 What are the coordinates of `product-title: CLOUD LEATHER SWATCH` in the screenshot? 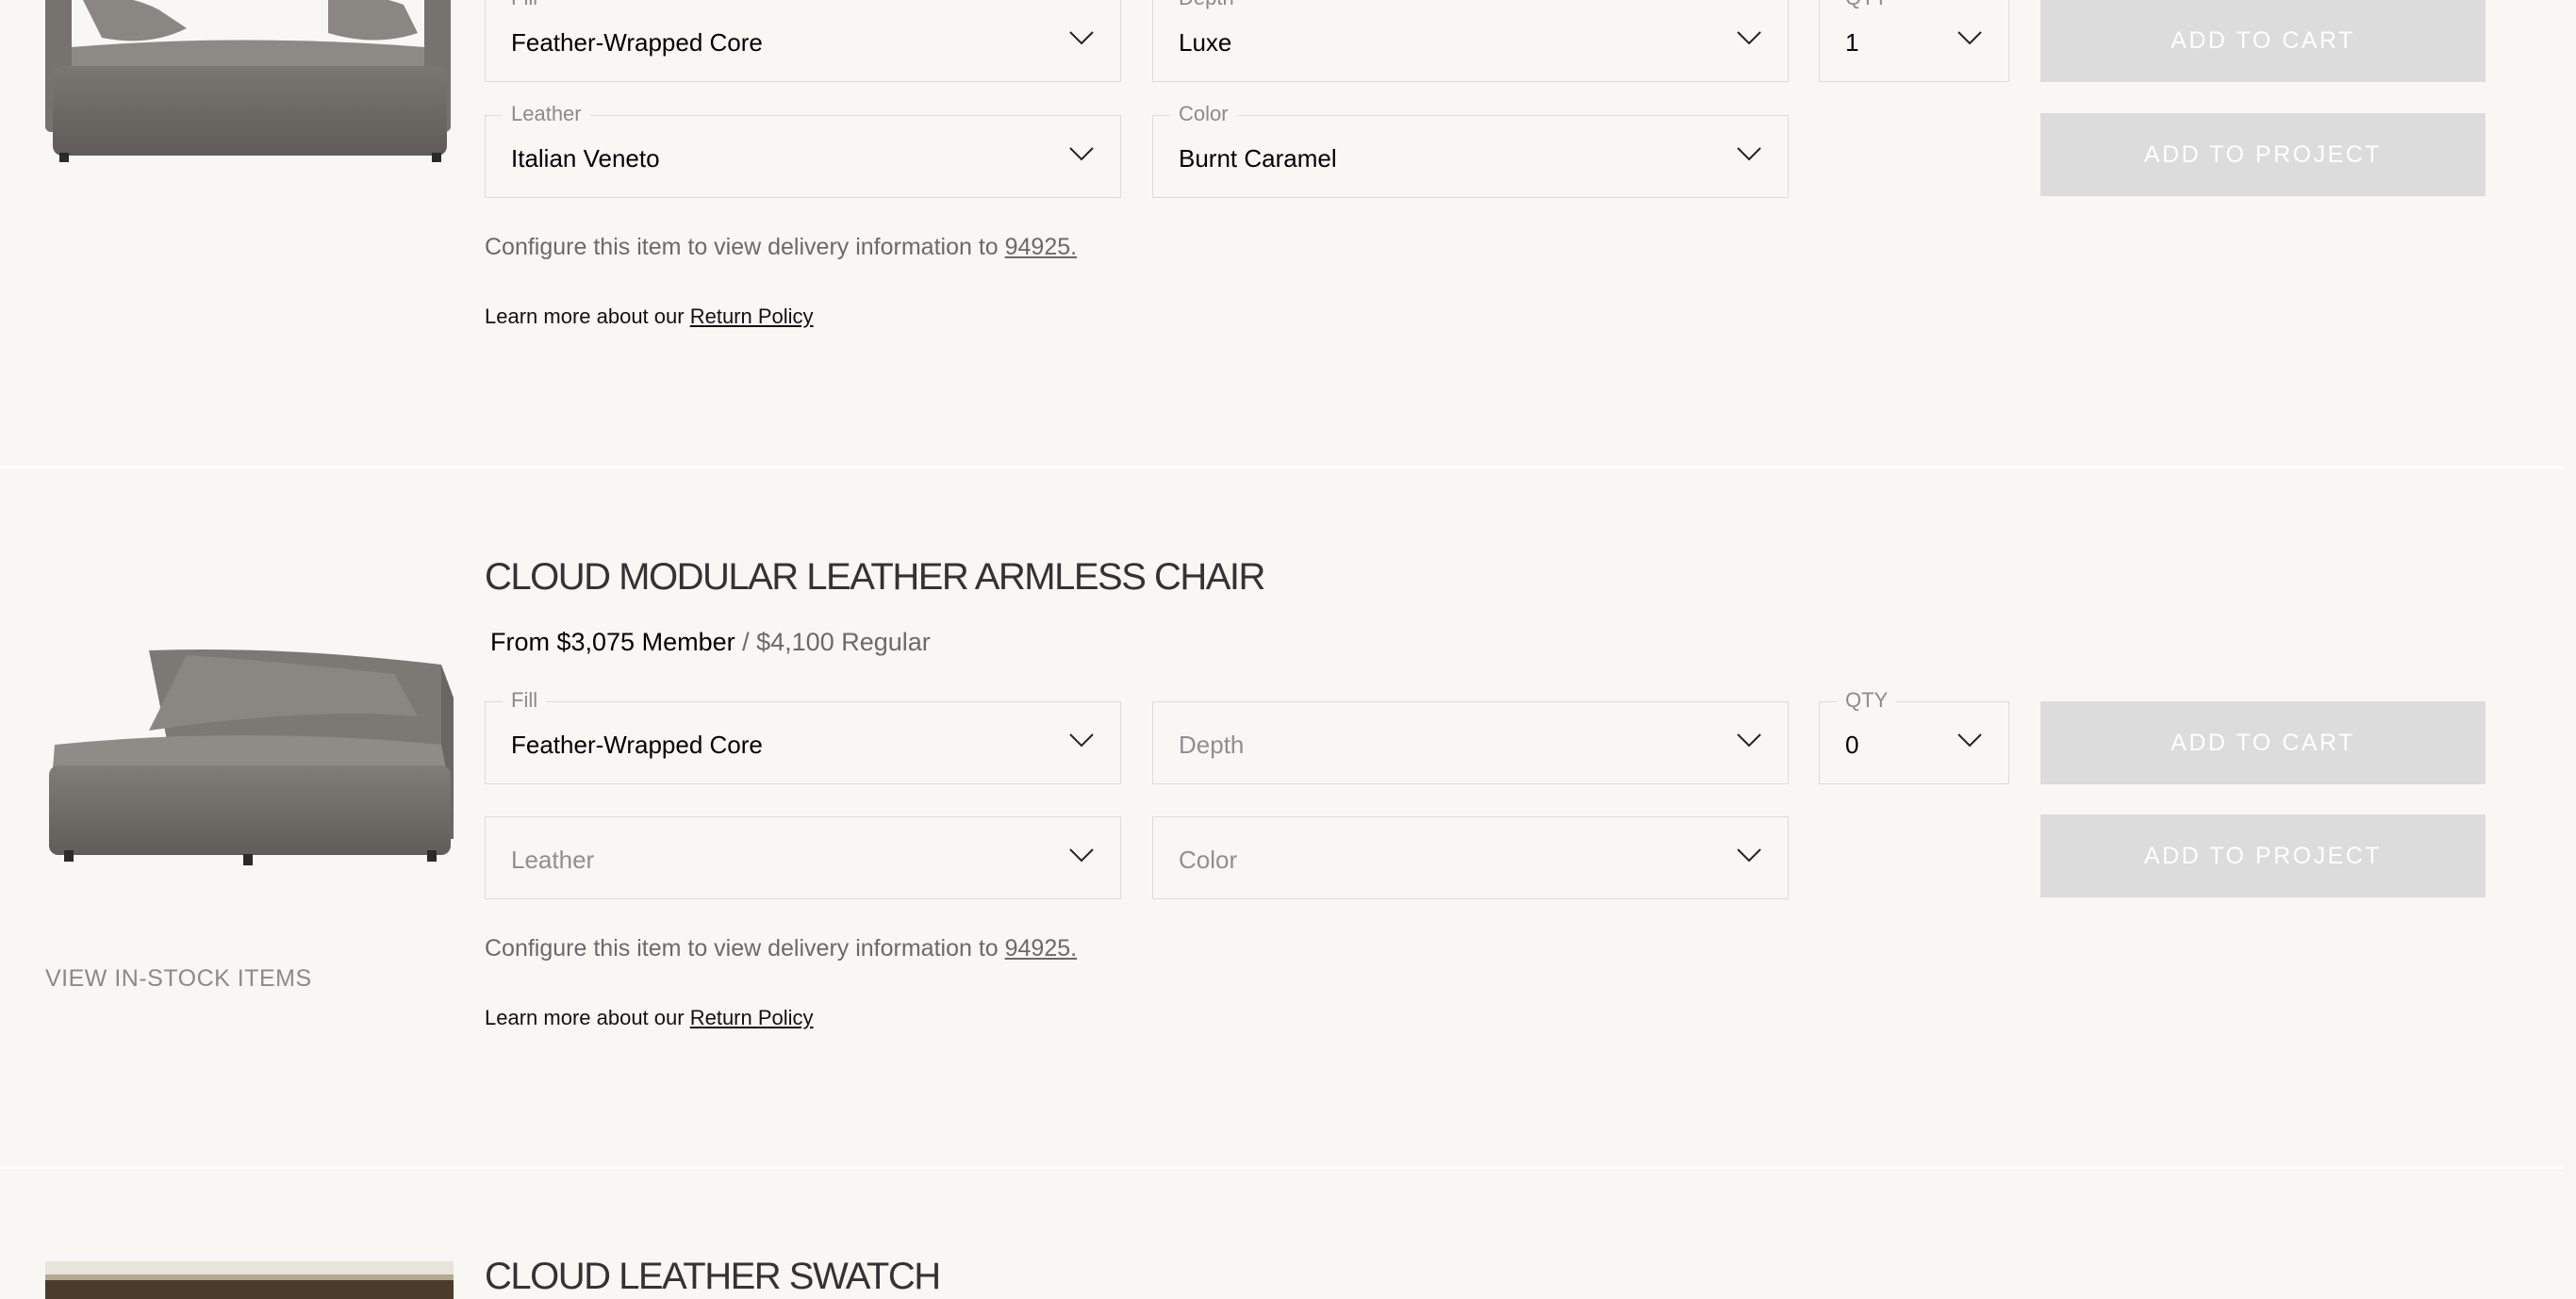 It's located at (713, 1277).